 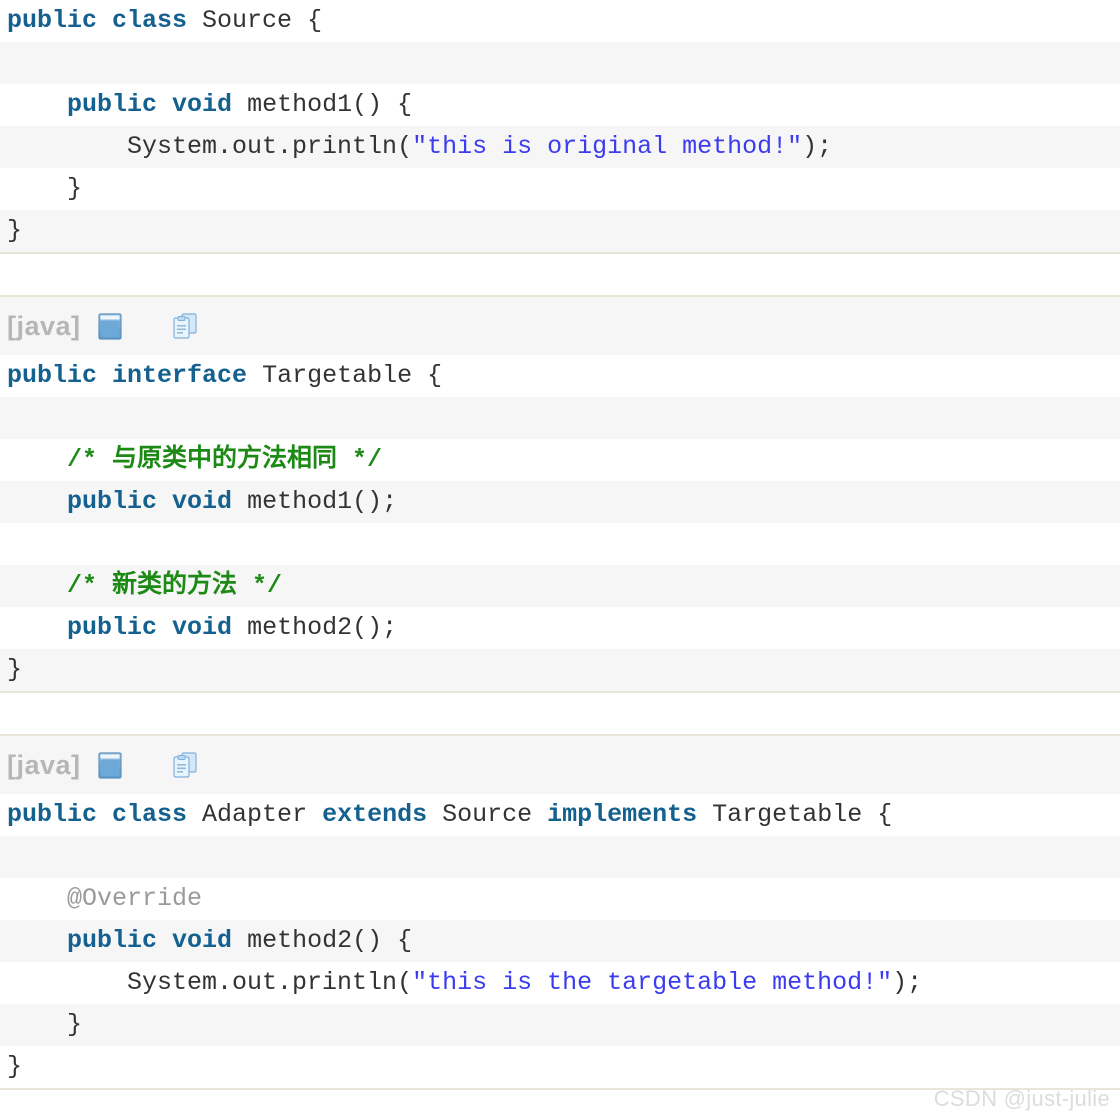 I want to click on code-text: method2();, so click(x=315, y=627).